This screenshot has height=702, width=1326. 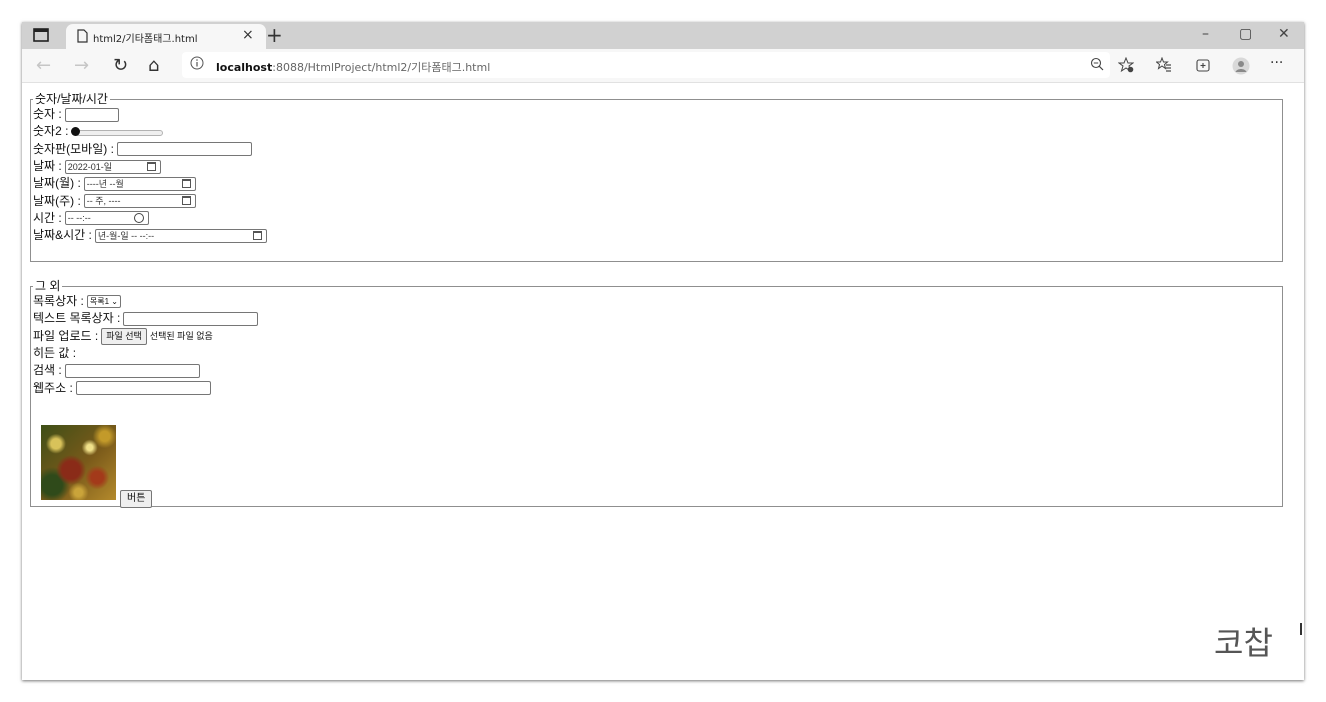 What do you see at coordinates (79, 218) in the screenshot?
I see `time-value: -- --:--` at bounding box center [79, 218].